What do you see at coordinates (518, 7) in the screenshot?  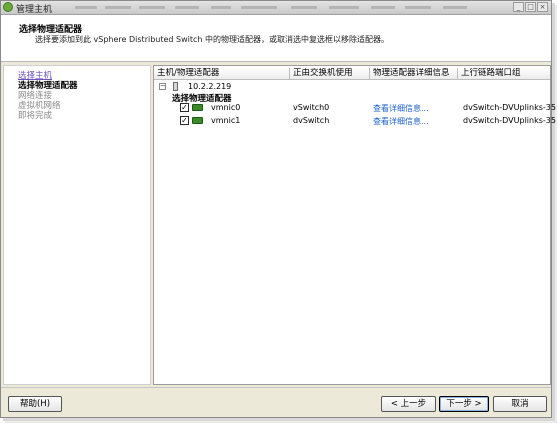 I see `minimize-icon: _` at bounding box center [518, 7].